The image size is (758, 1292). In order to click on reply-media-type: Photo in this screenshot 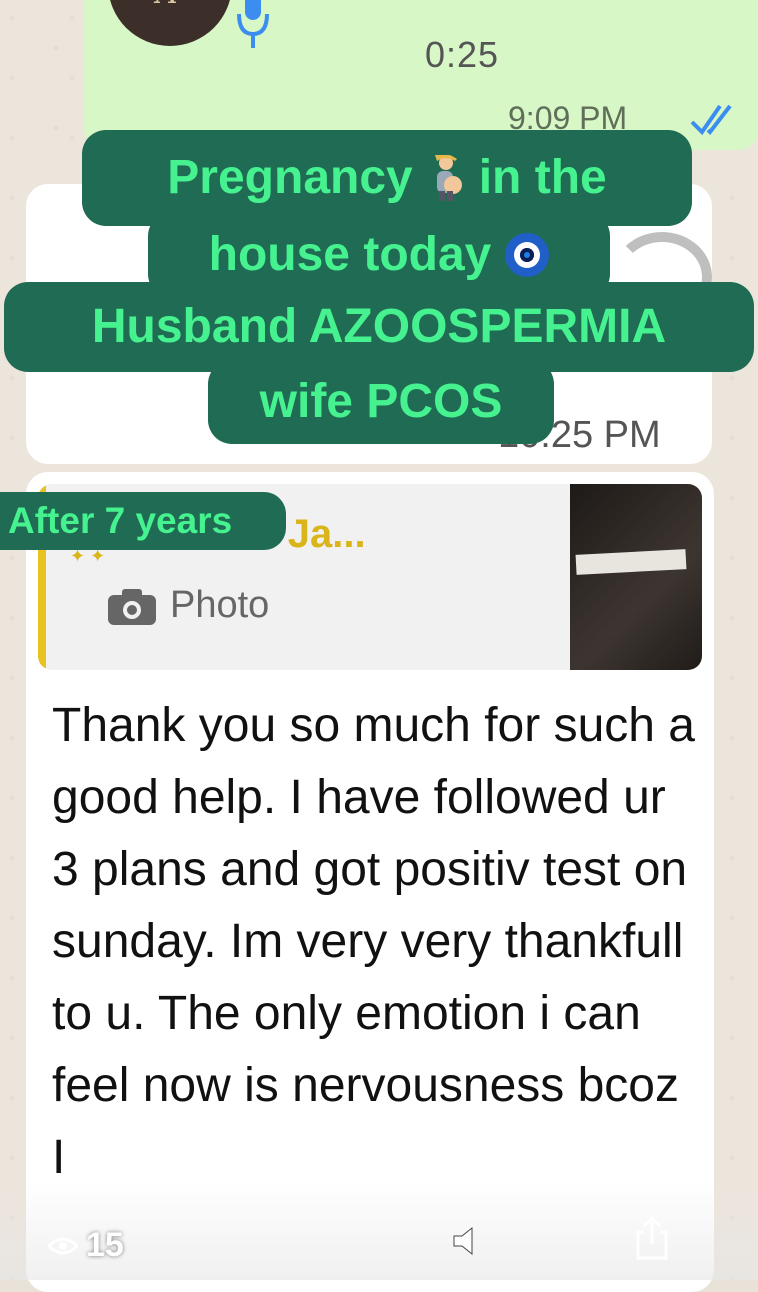, I will do `click(220, 605)`.